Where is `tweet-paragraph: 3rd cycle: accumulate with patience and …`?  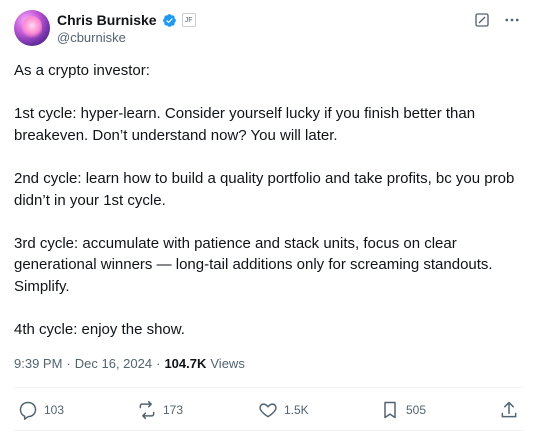
tweet-paragraph: 3rd cycle: accumulate with patience and … is located at coordinates (253, 264).